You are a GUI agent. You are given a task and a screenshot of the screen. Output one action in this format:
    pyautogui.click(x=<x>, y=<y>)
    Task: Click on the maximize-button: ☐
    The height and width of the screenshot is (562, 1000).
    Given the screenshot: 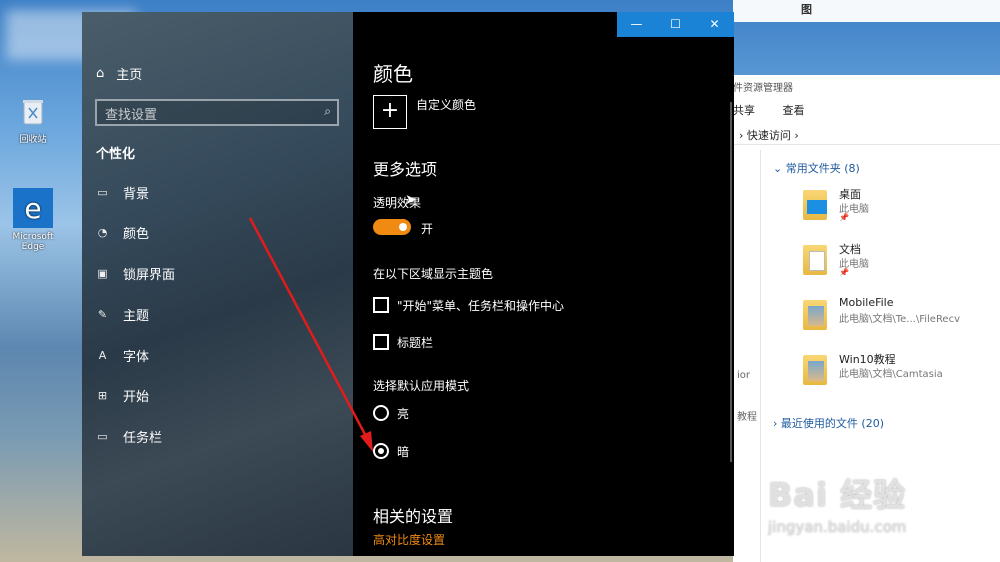 What is the action you would take?
    pyautogui.click(x=675, y=24)
    